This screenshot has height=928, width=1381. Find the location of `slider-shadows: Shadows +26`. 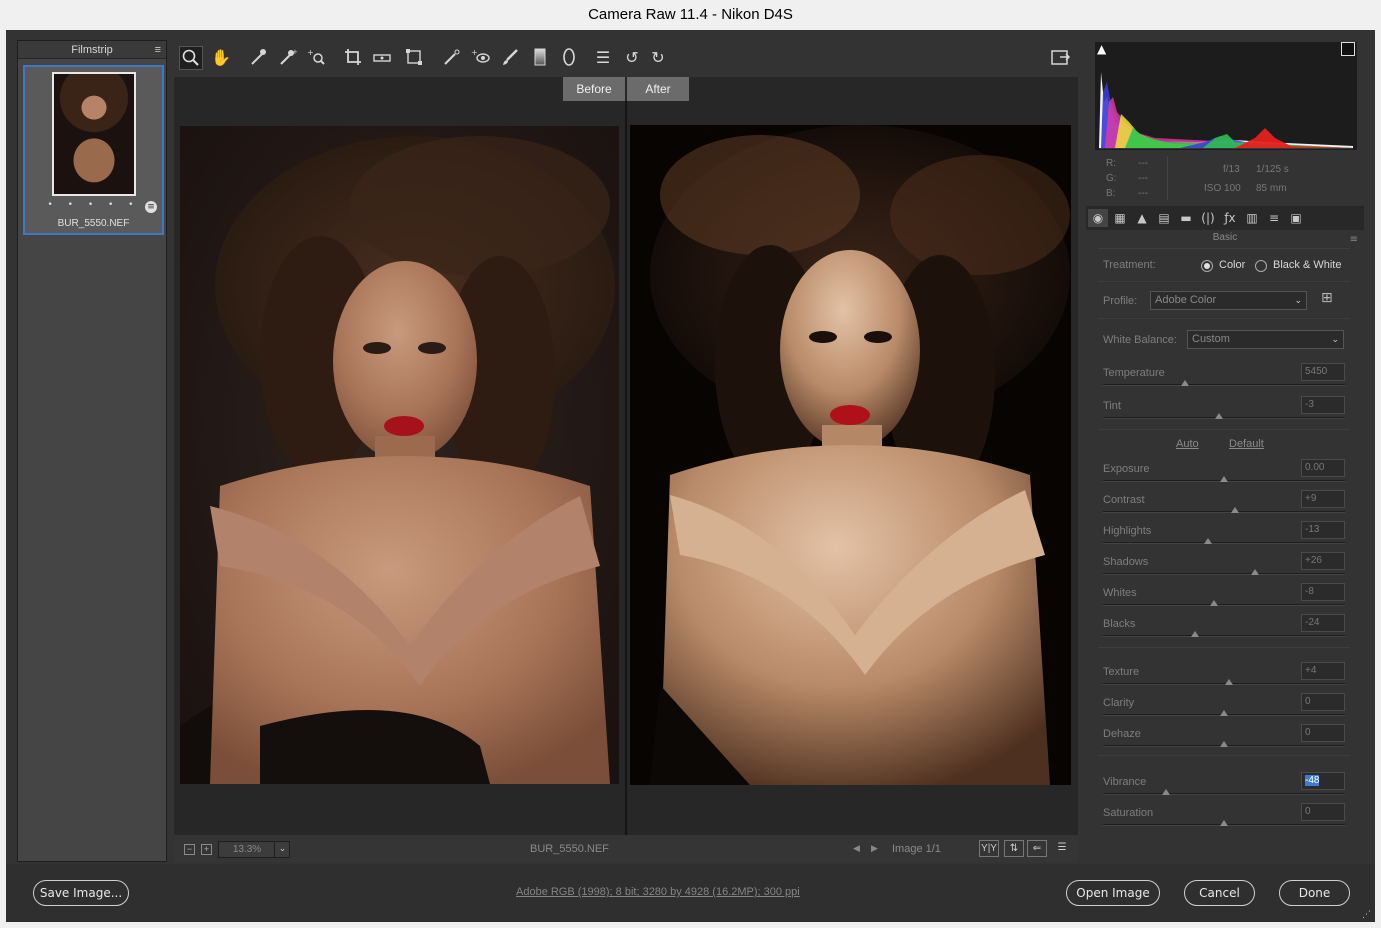

slider-shadows: Shadows +26 is located at coordinates (1224, 569).